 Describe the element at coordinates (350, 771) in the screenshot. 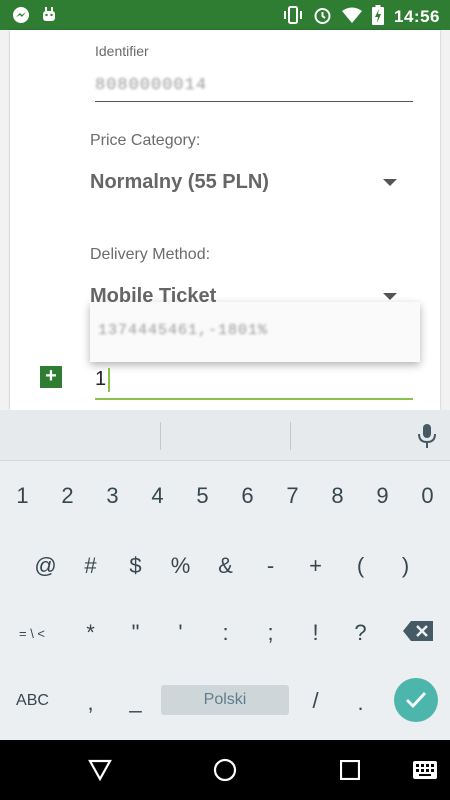

I see `recents-icon` at that location.